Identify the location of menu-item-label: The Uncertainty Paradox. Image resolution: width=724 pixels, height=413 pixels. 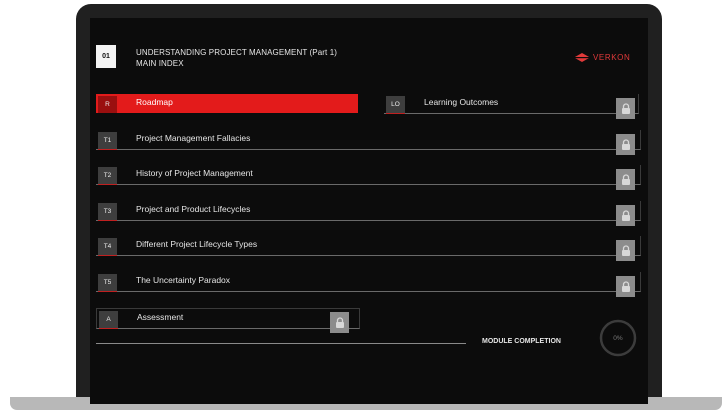
(183, 280).